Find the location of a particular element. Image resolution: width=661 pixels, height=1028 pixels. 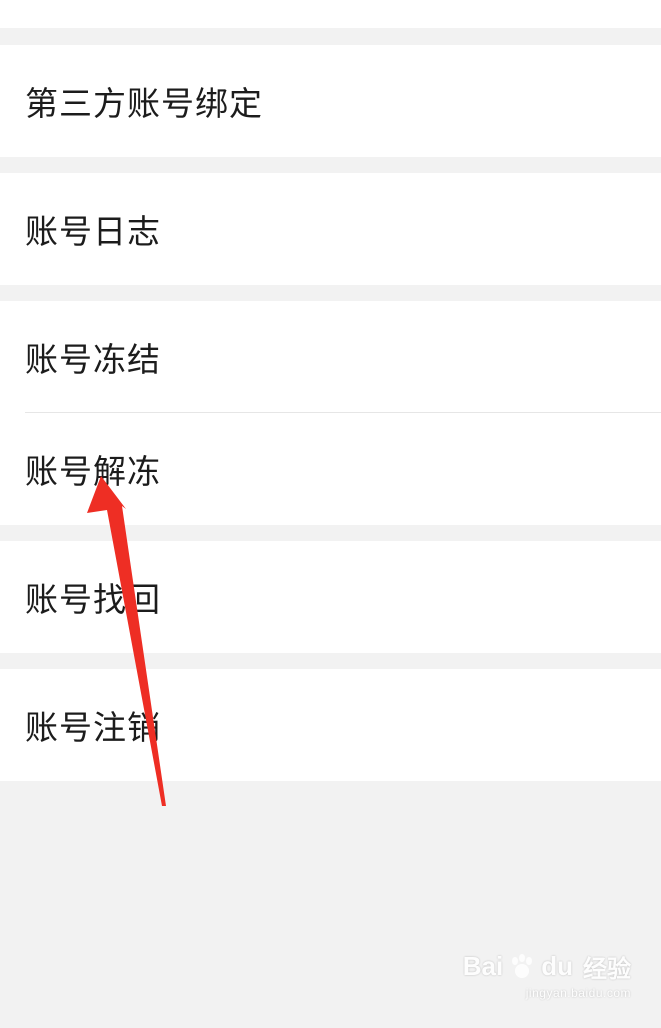

menu-group-recovery: 账号找回 is located at coordinates (330, 597).